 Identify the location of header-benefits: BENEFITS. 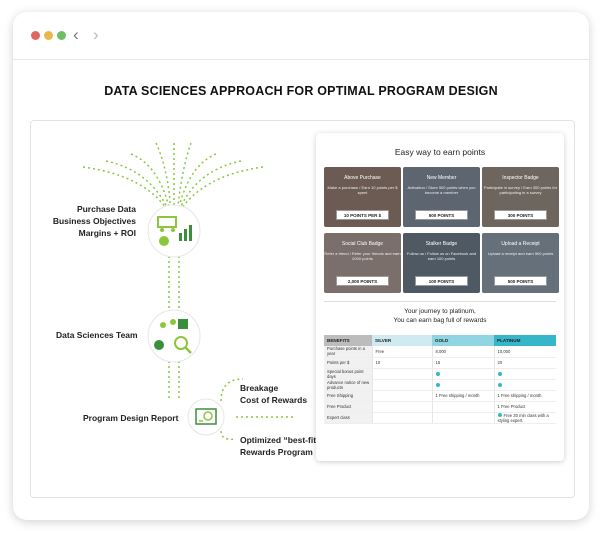
(348, 340).